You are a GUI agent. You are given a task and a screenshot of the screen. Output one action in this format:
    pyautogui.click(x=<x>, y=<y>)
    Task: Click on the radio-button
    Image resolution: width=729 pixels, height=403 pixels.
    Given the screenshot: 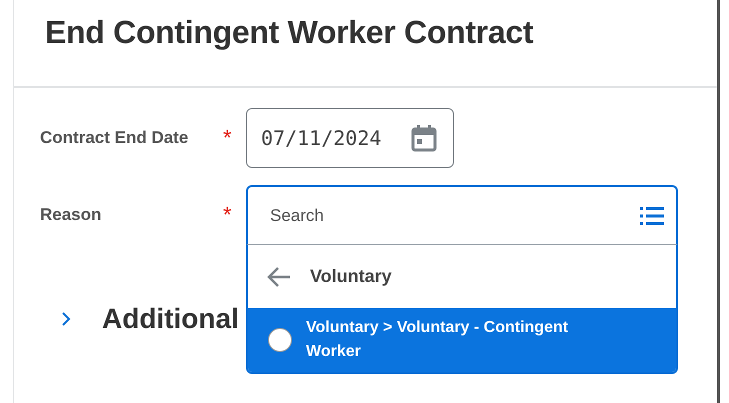 What is the action you would take?
    pyautogui.click(x=280, y=340)
    